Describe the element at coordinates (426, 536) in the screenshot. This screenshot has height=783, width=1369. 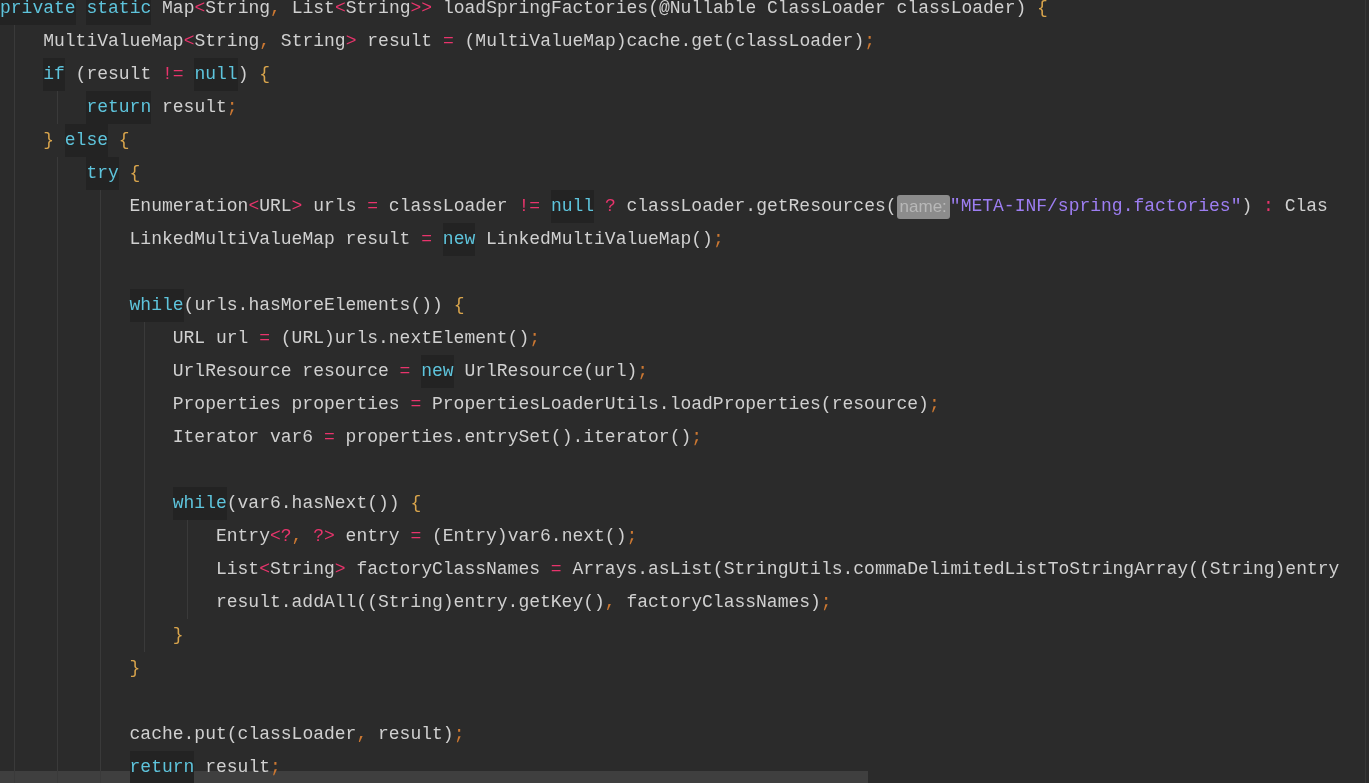
I see `code-line: Entry<?, ?> entry = (Entry)var6.next();` at that location.